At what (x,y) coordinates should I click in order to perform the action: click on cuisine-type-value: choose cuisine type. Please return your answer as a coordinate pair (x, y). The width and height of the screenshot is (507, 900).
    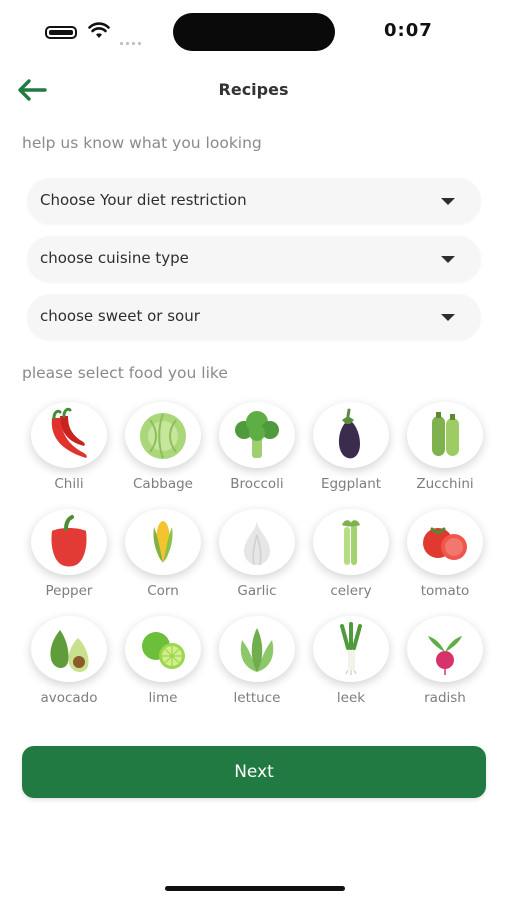
    Looking at the image, I should click on (114, 258).